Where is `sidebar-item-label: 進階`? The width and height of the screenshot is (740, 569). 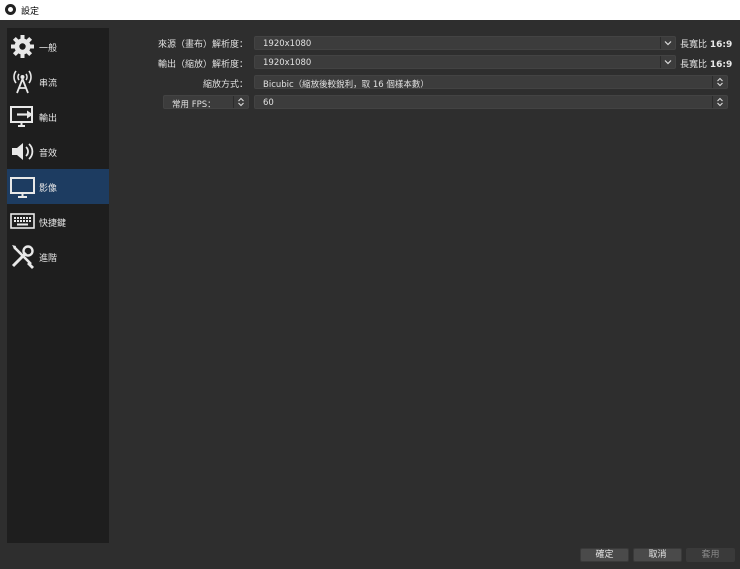
sidebar-item-label: 進階 is located at coordinates (48, 259).